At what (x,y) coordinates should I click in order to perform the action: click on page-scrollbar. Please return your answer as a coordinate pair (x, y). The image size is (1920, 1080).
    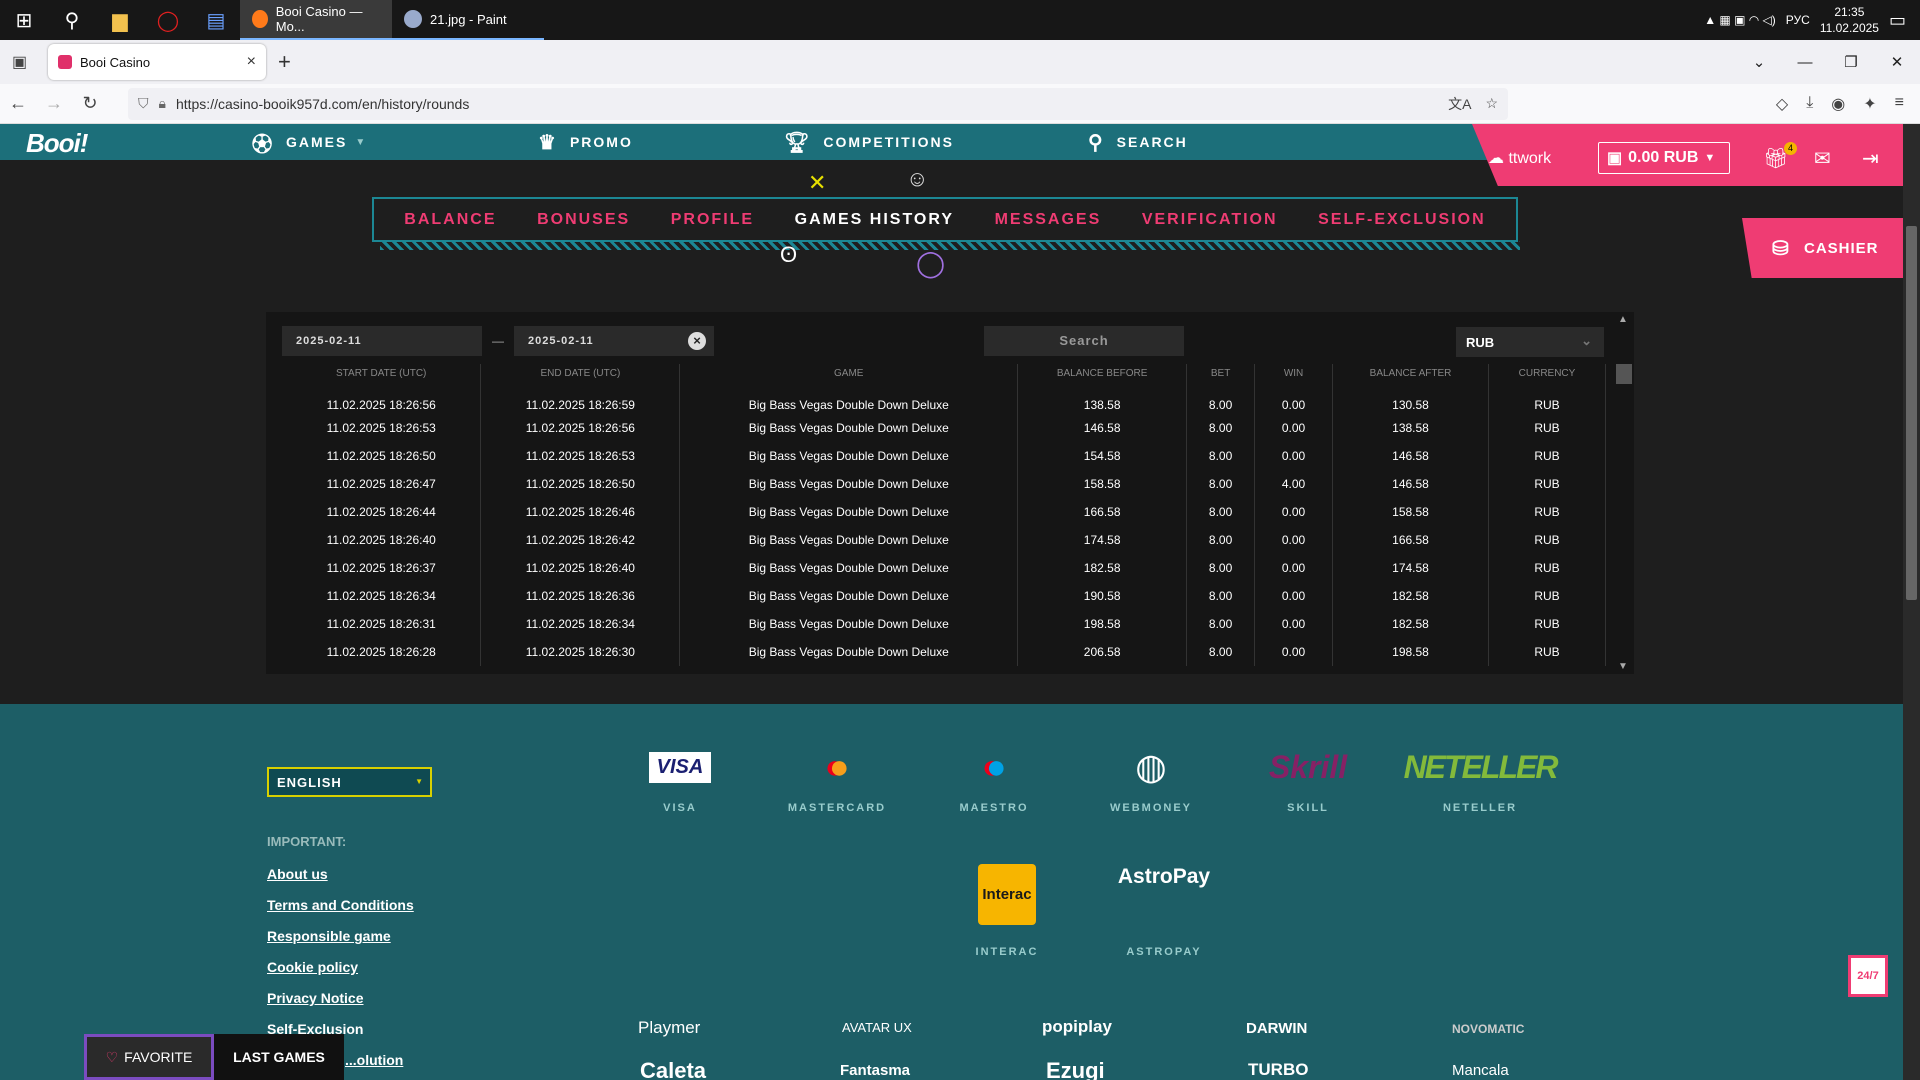
    Looking at the image, I should click on (1911, 602).